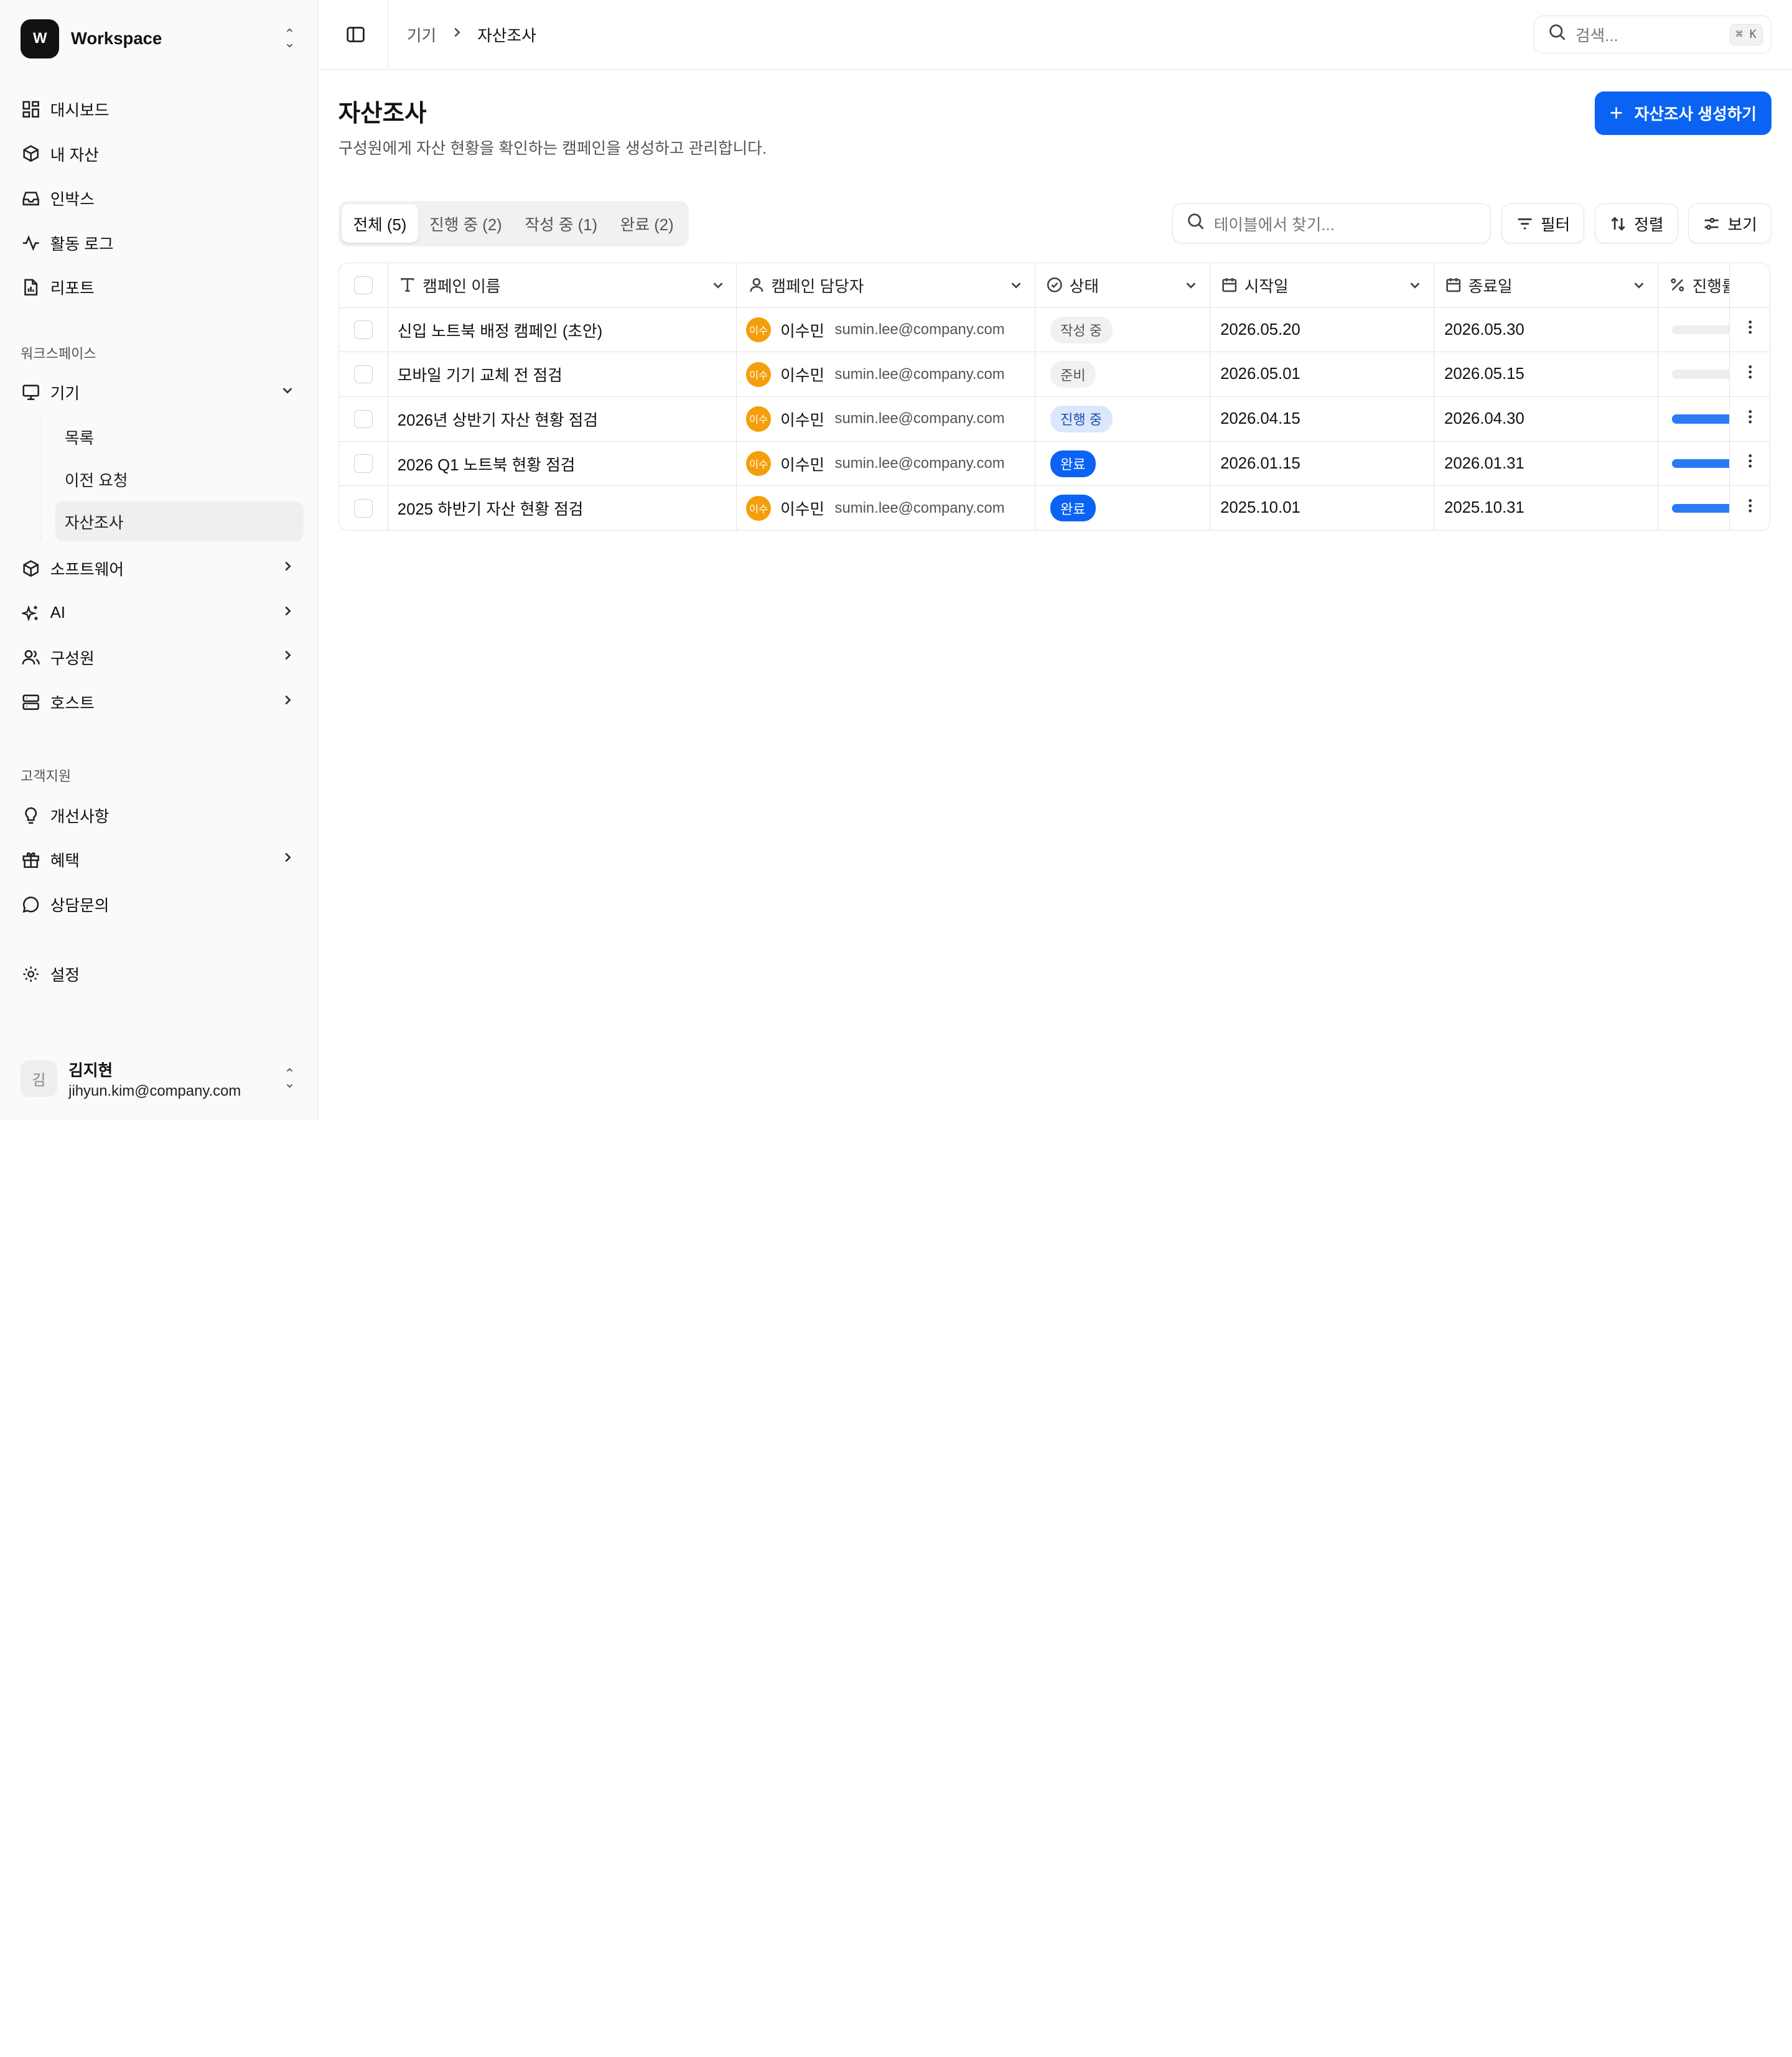 The height and width of the screenshot is (2057, 1792). Describe the element at coordinates (885, 285) in the screenshot. I see `column-header-owner: 캠페인 담당자` at that location.